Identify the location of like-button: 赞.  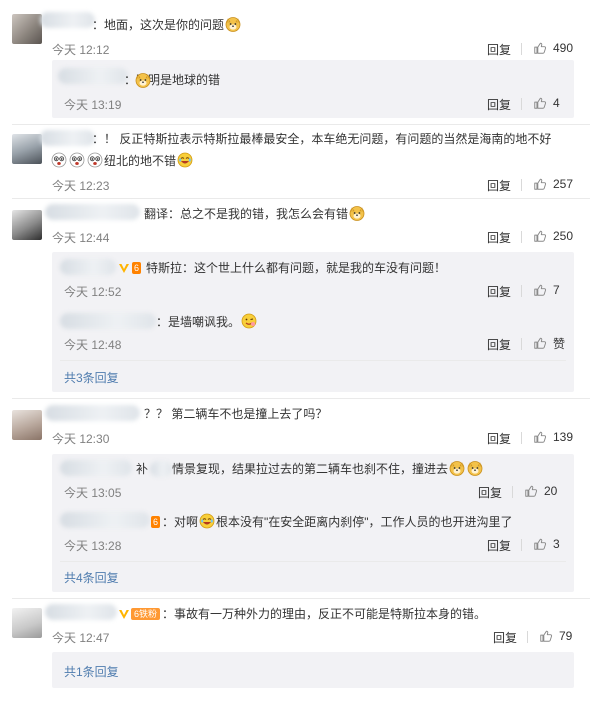
(549, 343).